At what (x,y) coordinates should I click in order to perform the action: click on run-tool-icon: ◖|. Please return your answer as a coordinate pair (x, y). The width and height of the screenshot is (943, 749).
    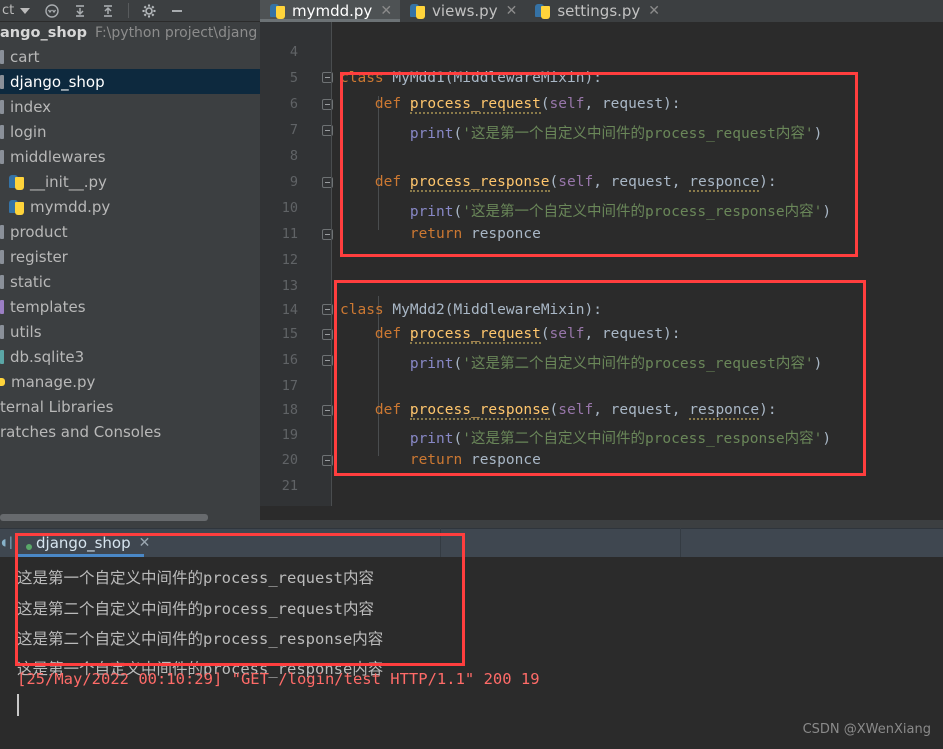
    Looking at the image, I should click on (7, 543).